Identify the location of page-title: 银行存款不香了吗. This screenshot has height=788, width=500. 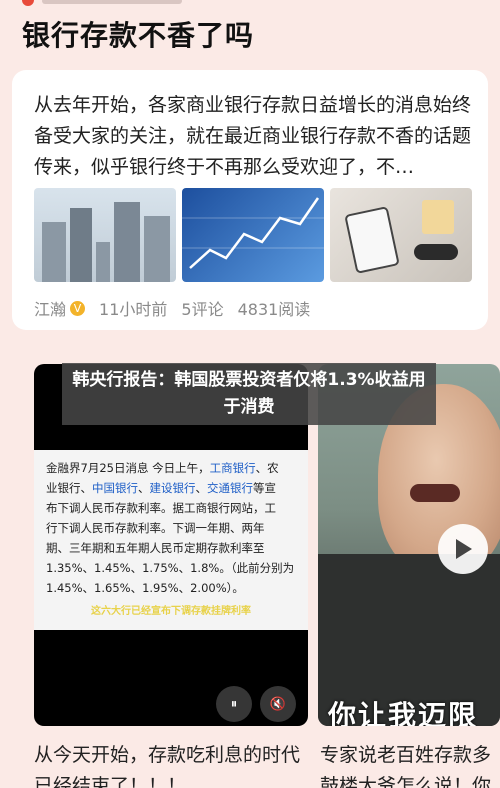
(138, 35).